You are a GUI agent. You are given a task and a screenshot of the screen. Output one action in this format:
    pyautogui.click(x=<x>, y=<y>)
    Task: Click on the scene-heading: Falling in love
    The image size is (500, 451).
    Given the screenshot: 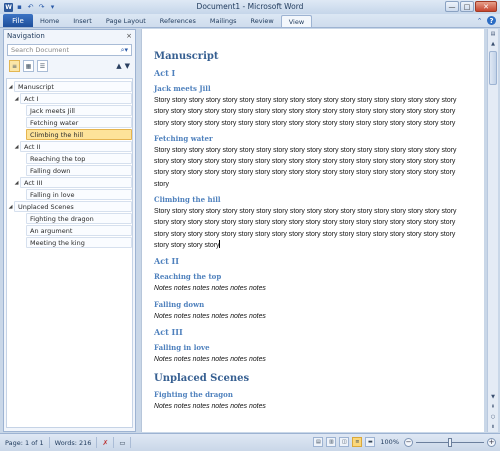 What is the action you would take?
    pyautogui.click(x=319, y=347)
    